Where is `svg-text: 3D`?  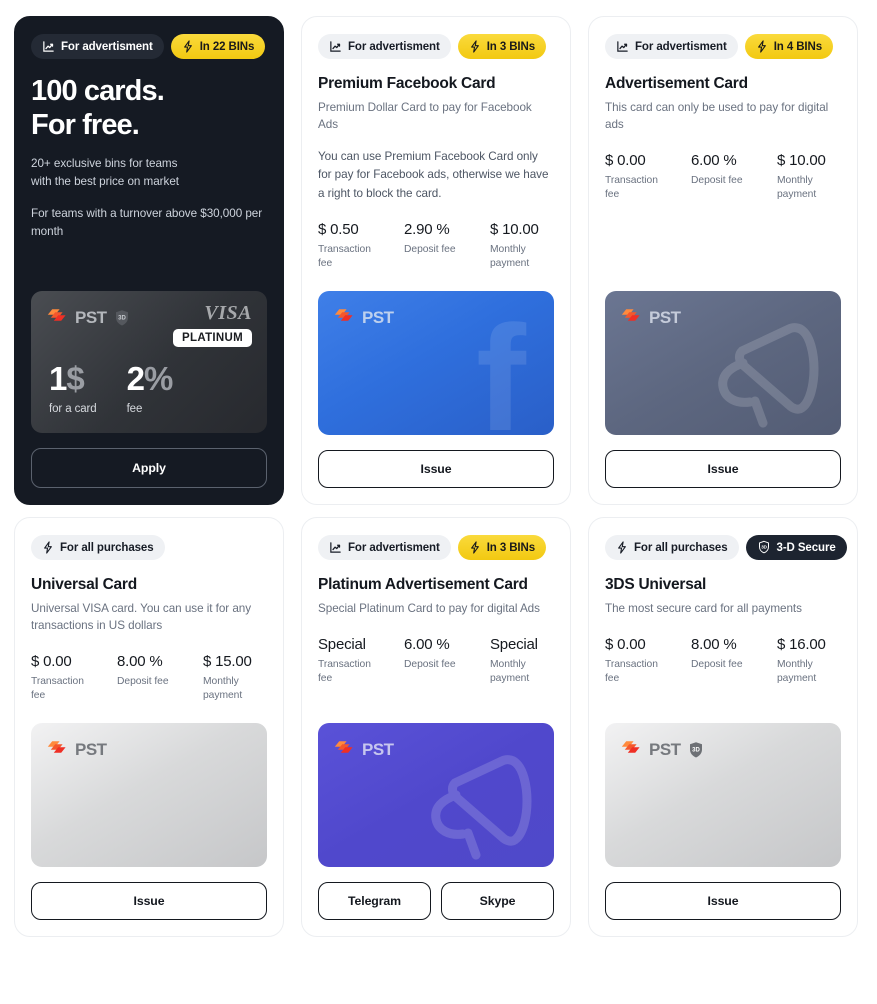
svg-text: 3D is located at coordinates (696, 750).